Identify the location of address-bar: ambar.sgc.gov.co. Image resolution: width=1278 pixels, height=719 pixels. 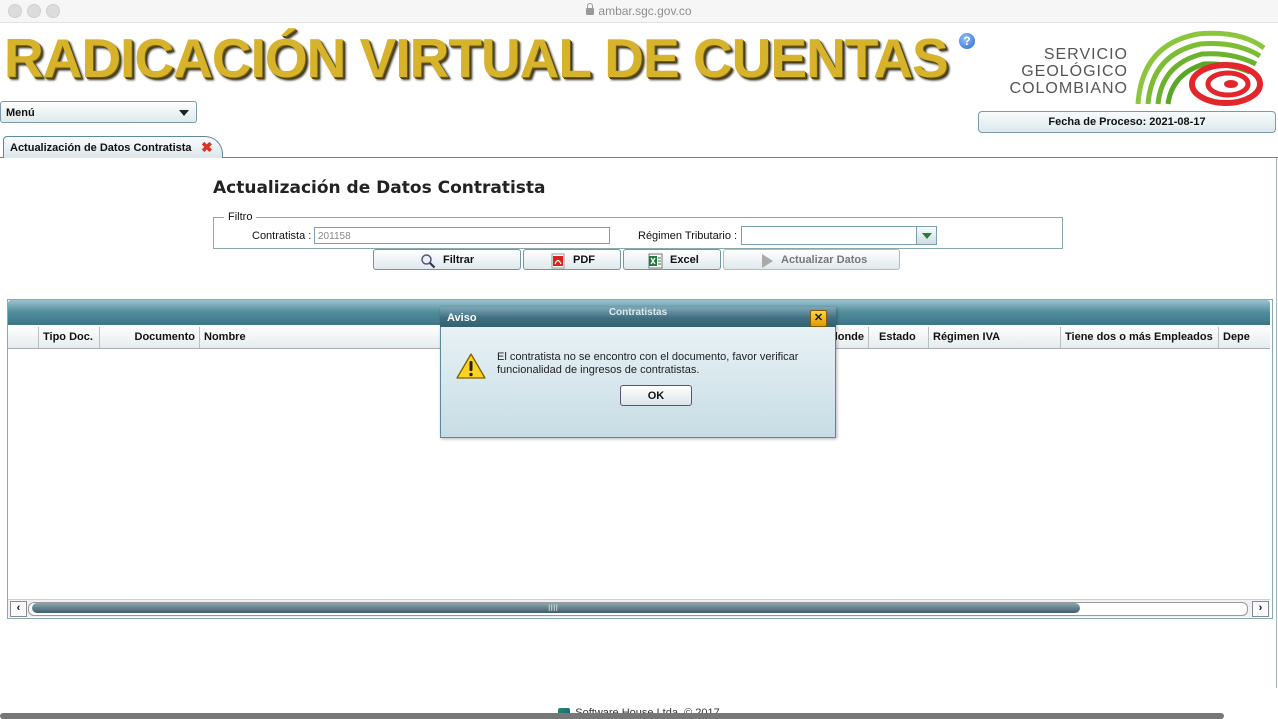
(639, 10).